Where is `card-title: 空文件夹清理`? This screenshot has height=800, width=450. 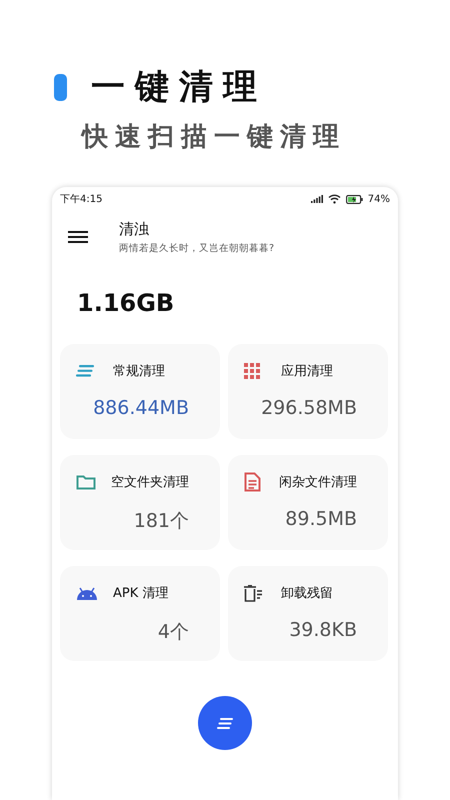
card-title: 空文件夹清理 is located at coordinates (150, 482).